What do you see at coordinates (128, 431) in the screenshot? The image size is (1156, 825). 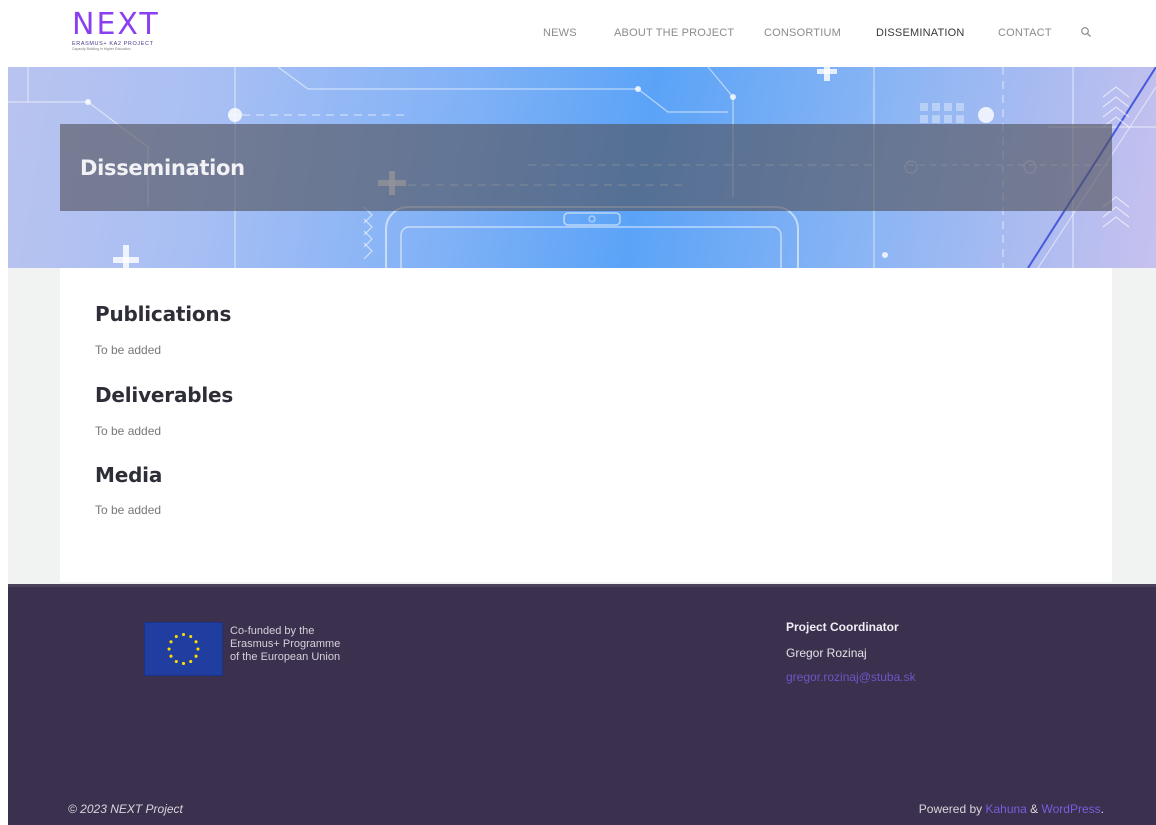 I see `section-text-deliverables: To be added` at bounding box center [128, 431].